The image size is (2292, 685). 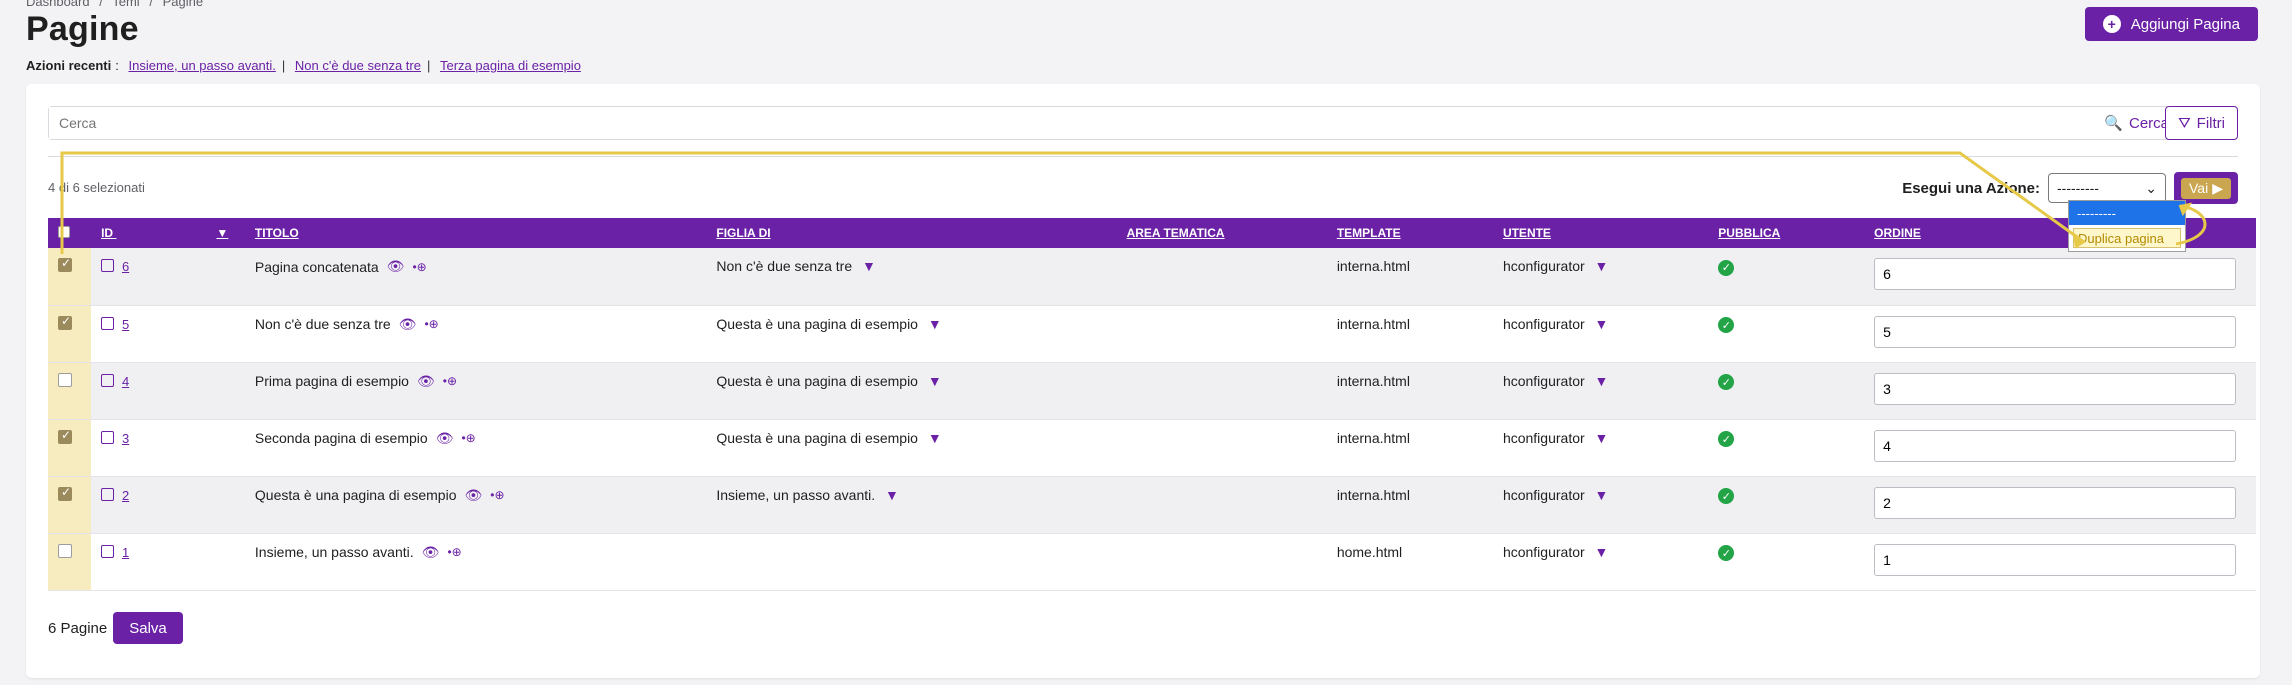 I want to click on row-id-link: 1, so click(x=125, y=552).